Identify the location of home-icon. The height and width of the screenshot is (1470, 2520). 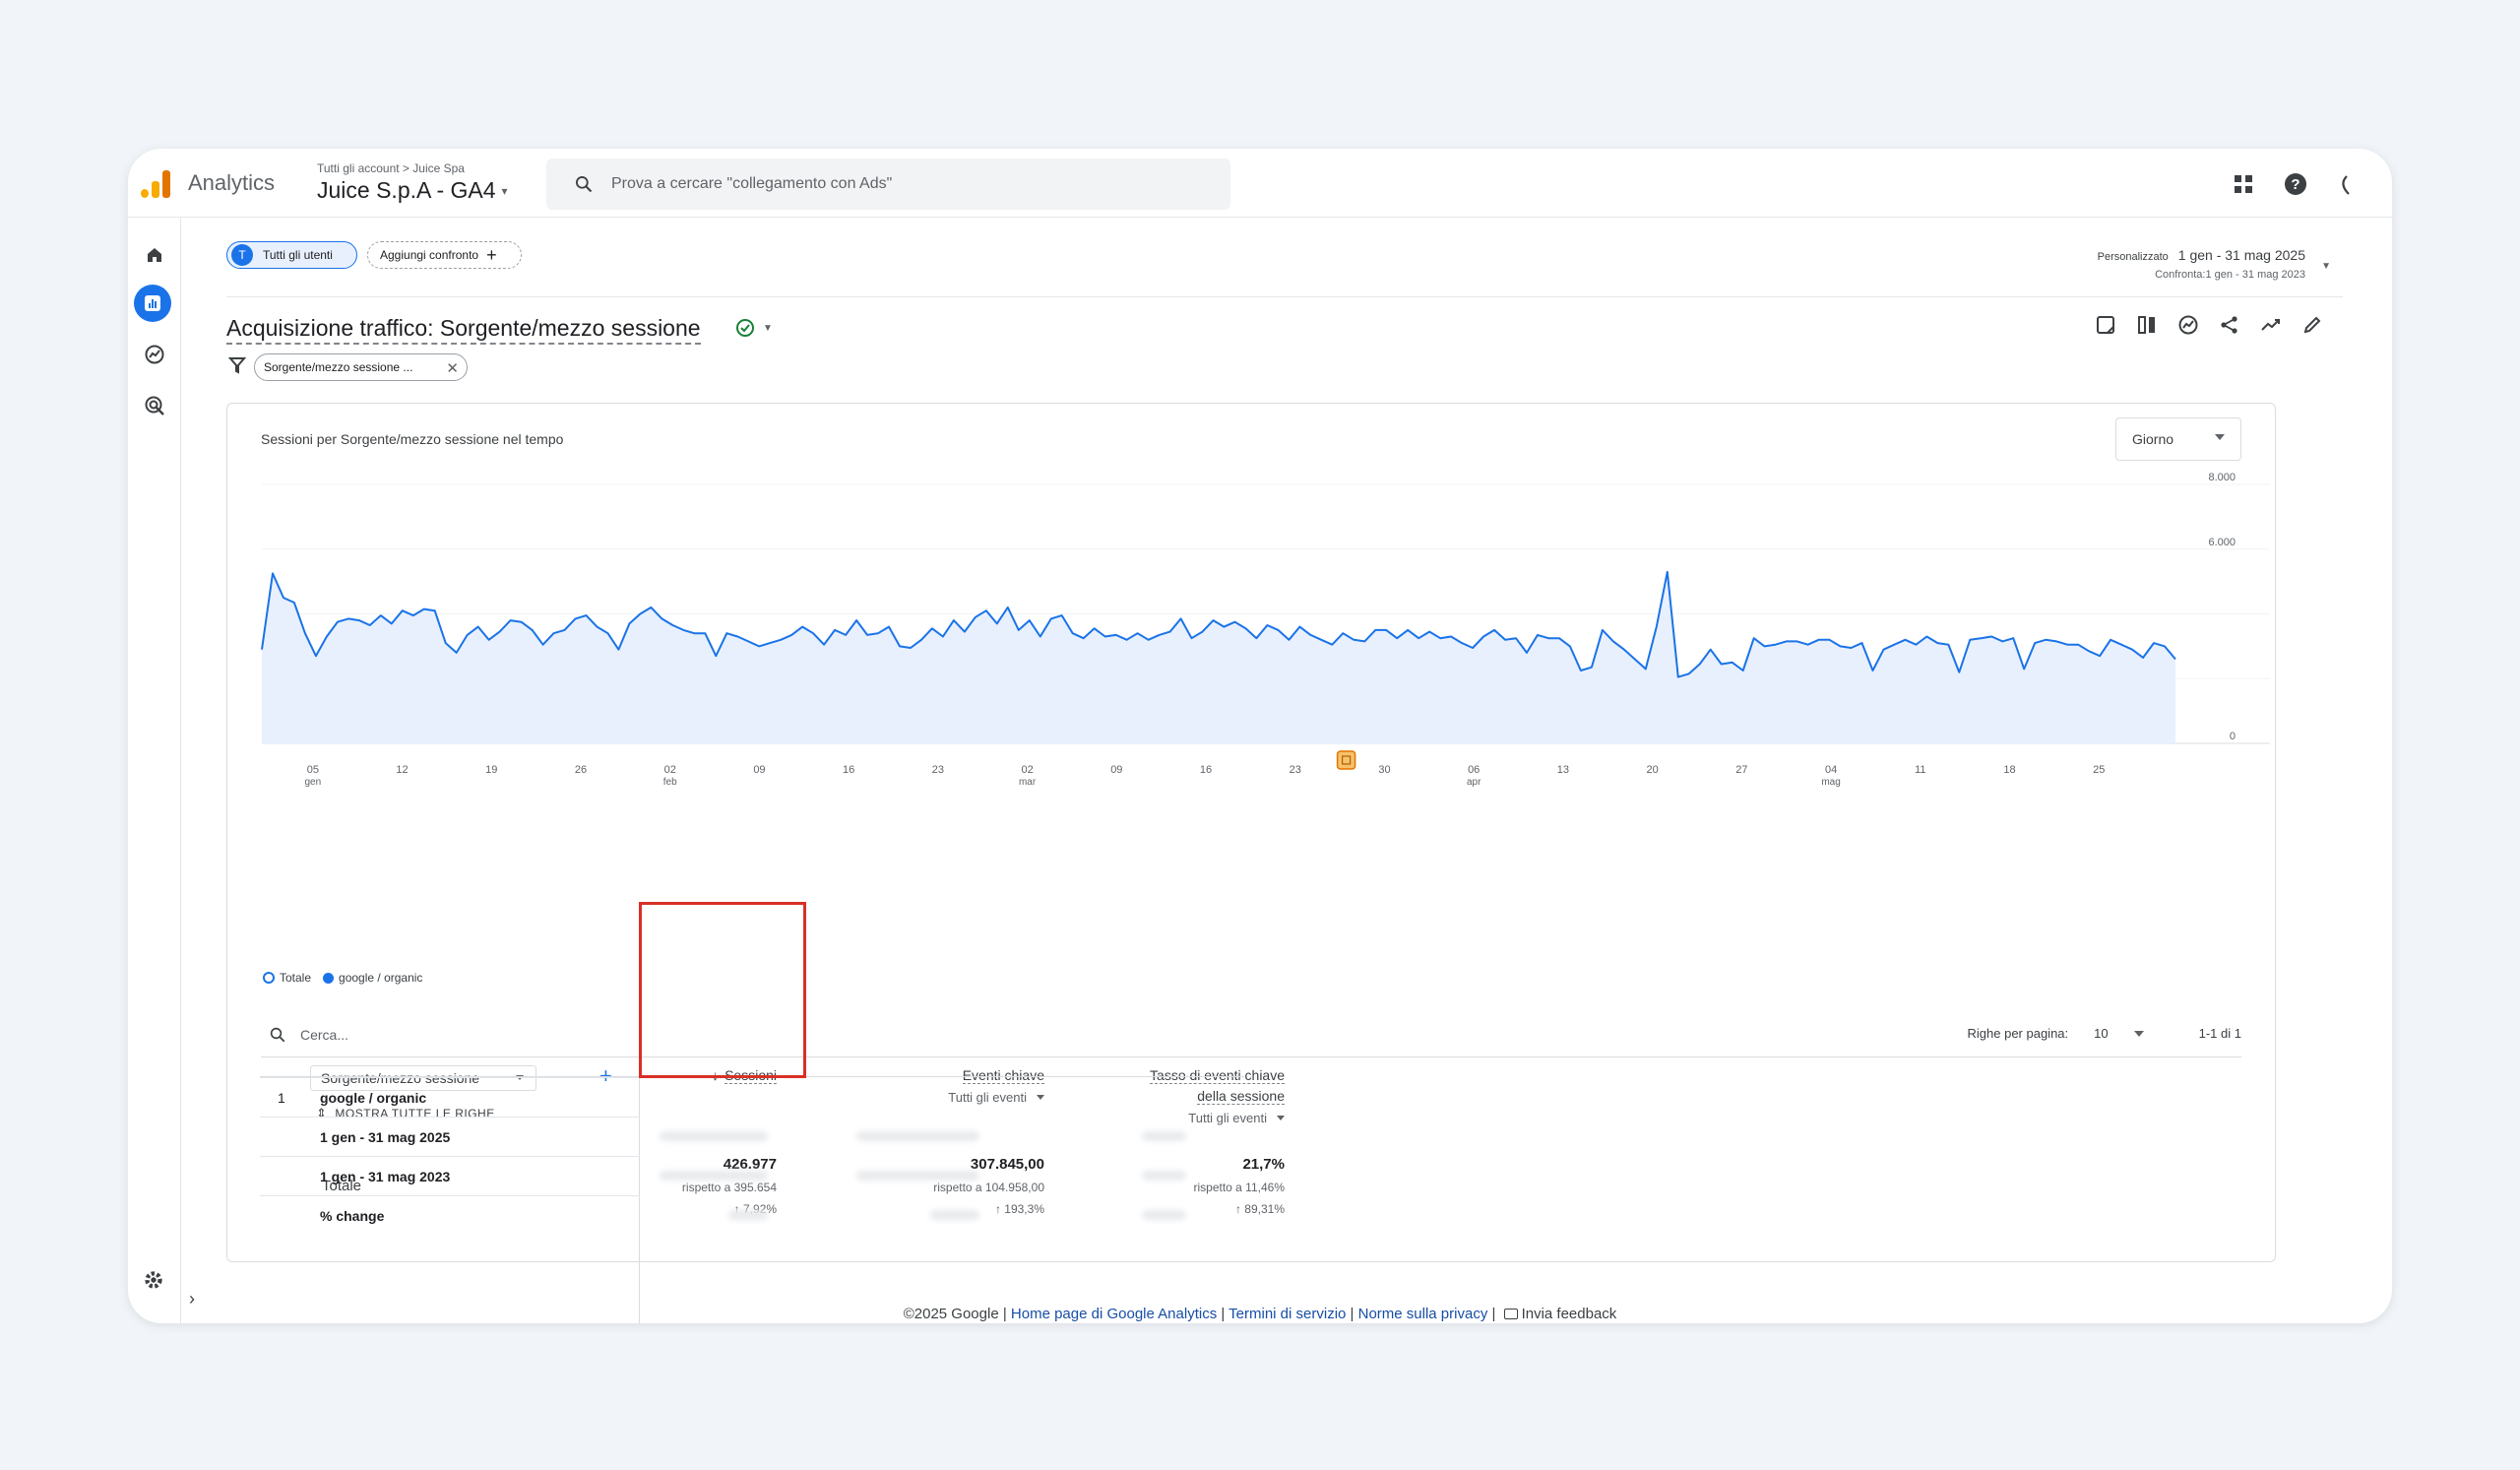
(154, 255).